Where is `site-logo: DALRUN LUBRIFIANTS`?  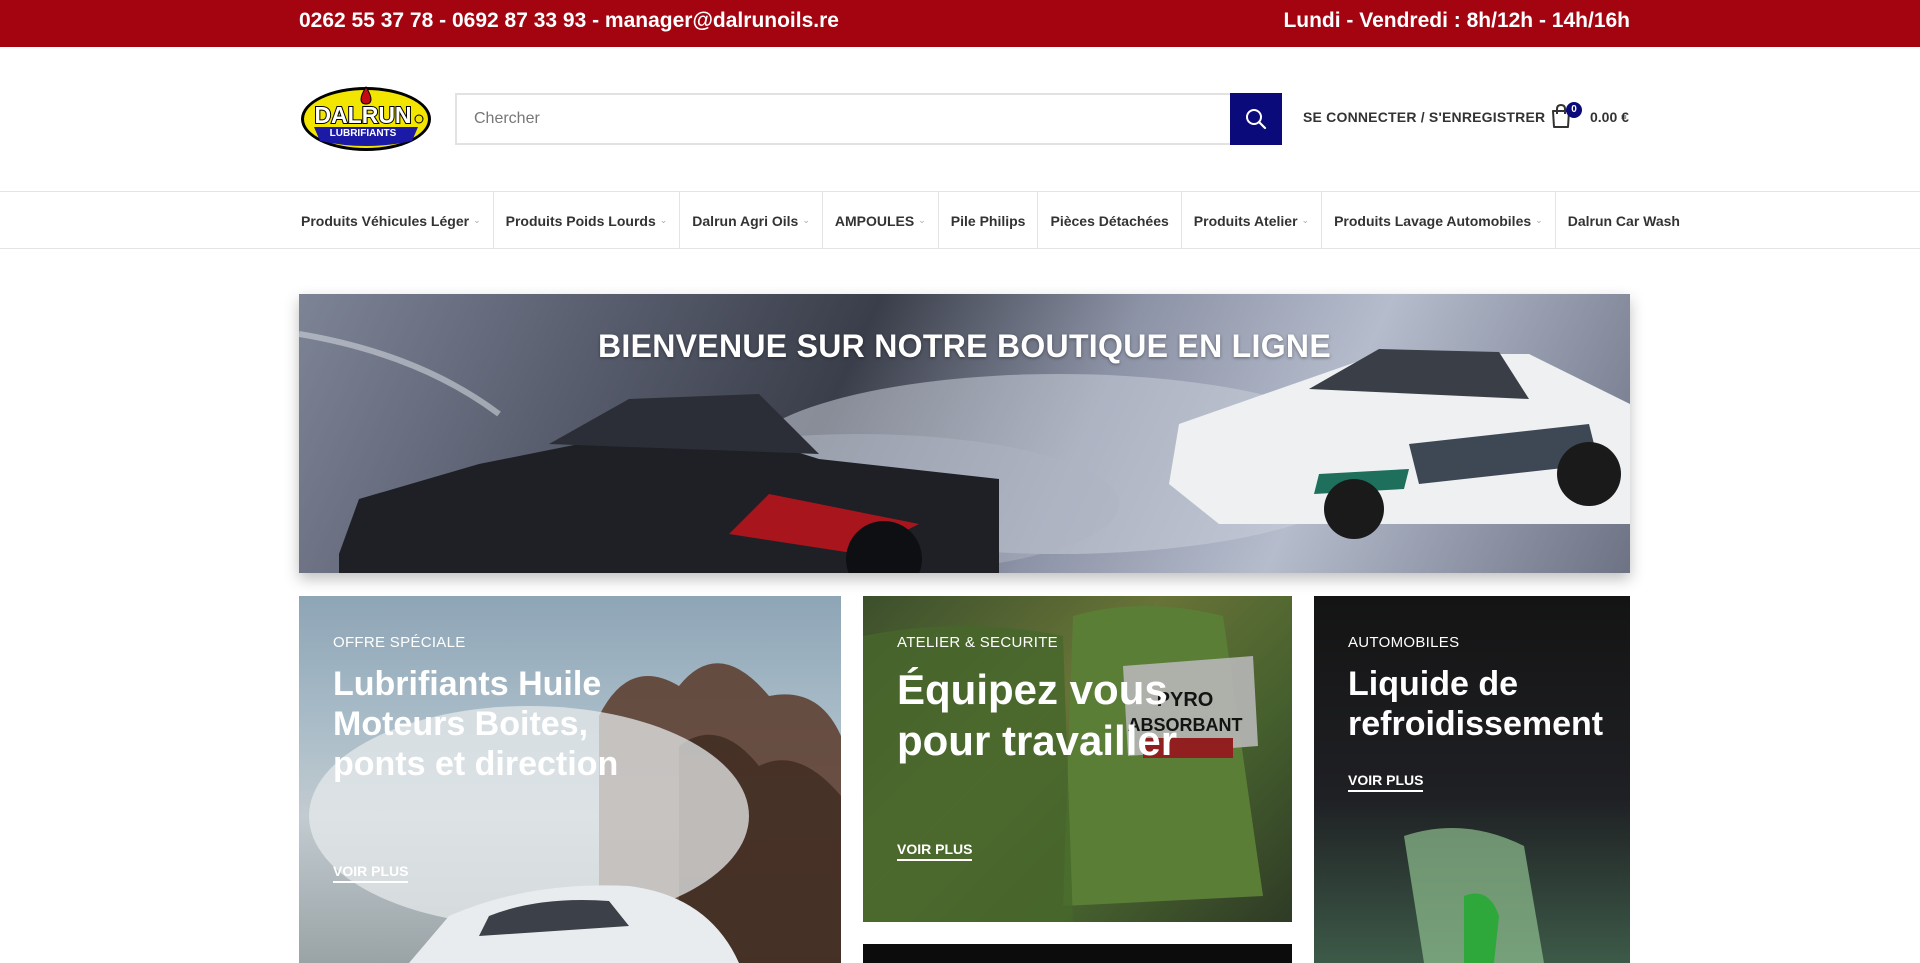 site-logo: DALRUN LUBRIFIANTS is located at coordinates (366, 118).